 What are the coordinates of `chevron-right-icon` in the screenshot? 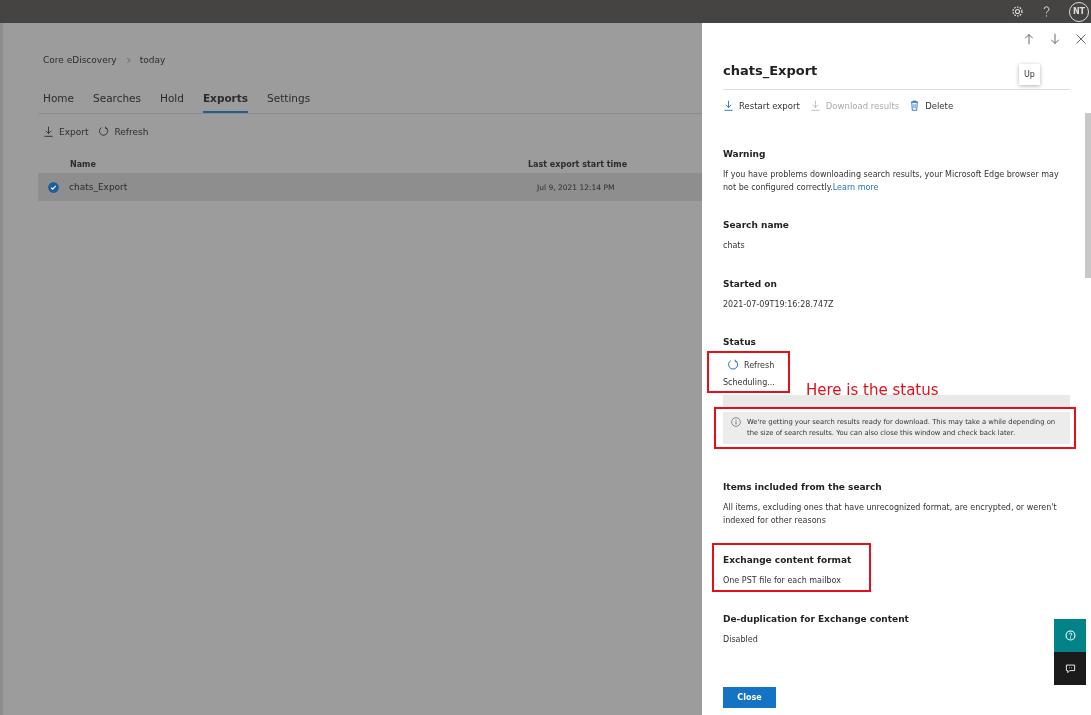 It's located at (128, 60).